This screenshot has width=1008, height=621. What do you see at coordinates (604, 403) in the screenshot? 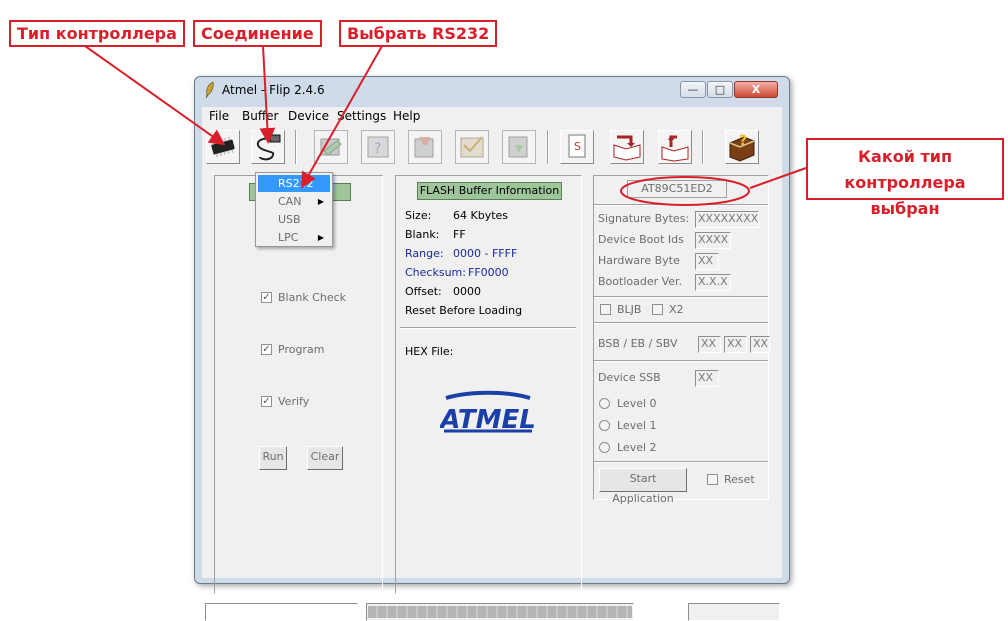
I see `level-0-radio` at bounding box center [604, 403].